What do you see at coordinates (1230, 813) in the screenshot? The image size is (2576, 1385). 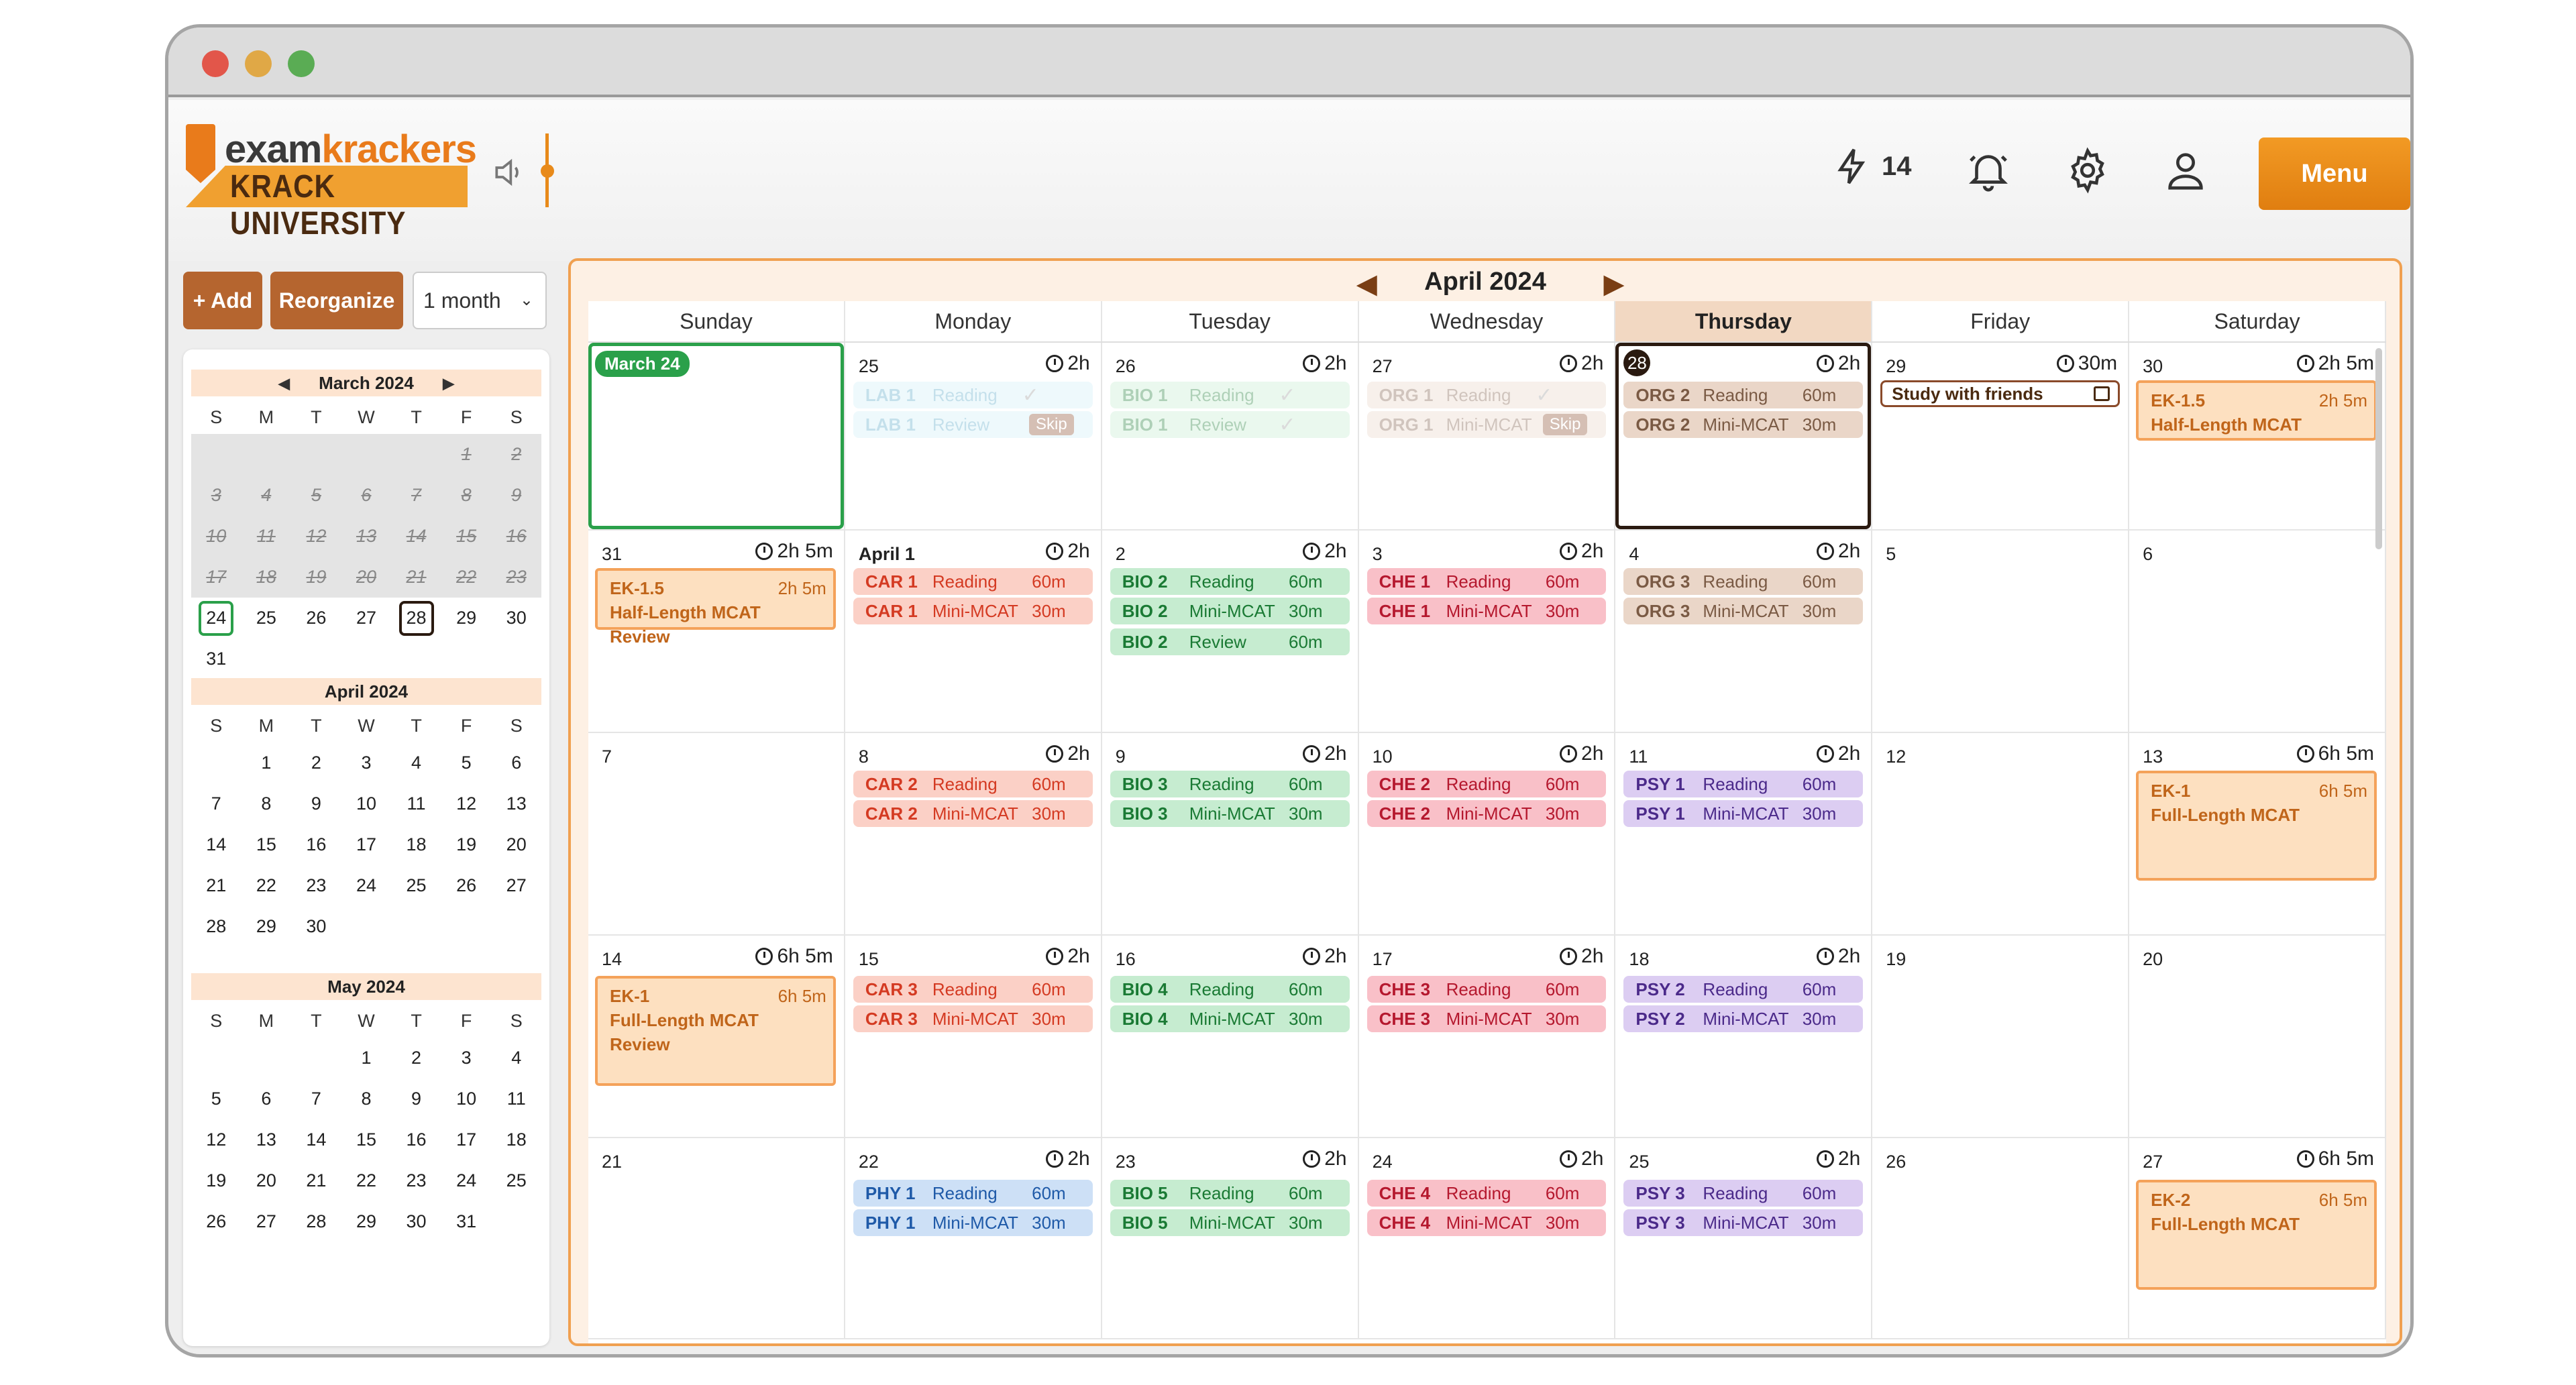 I see `event-item: BIO 3 Mini-MCAT 30m` at bounding box center [1230, 813].